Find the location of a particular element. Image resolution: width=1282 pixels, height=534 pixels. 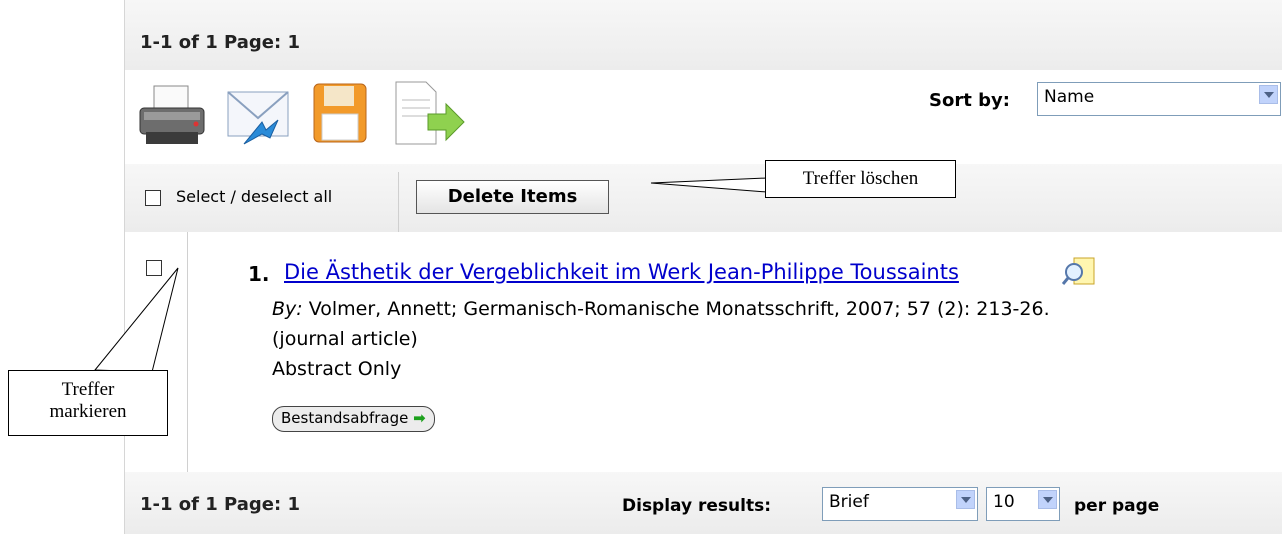

callout-mark: Treffer markieren is located at coordinates (88, 403).